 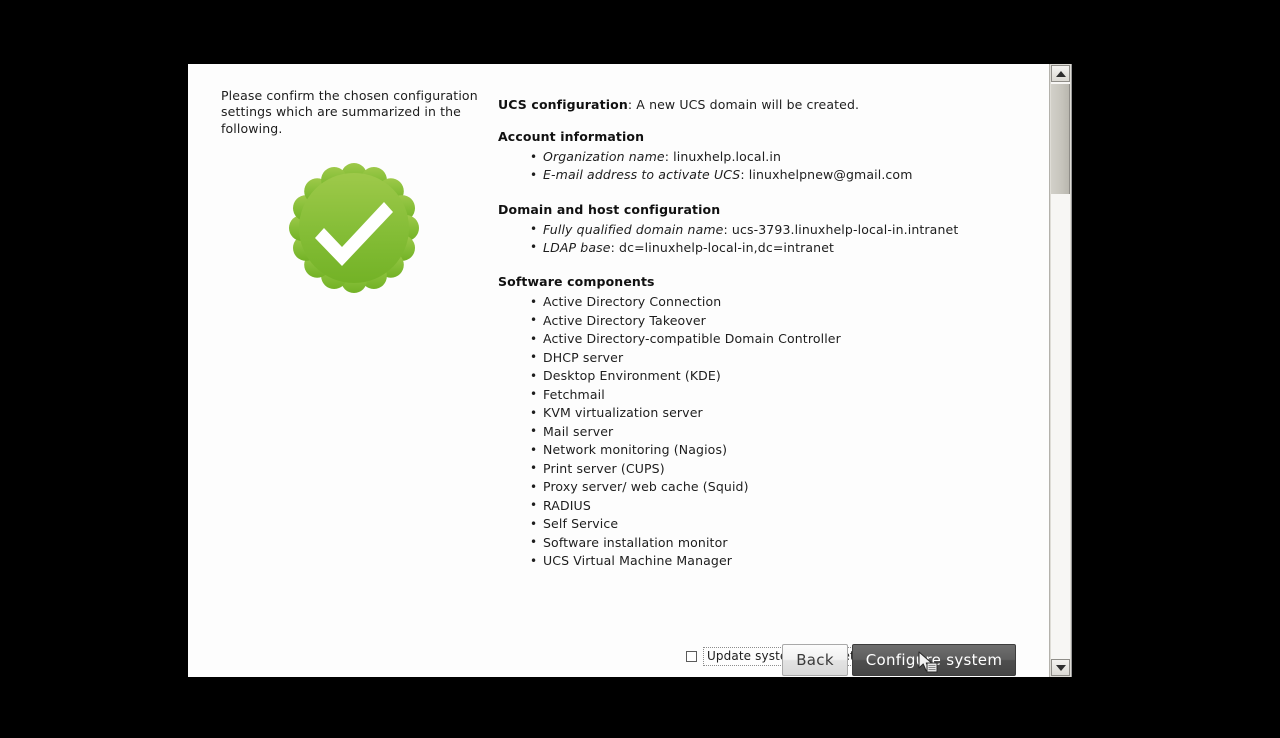 I want to click on back-button: Back, so click(x=815, y=660).